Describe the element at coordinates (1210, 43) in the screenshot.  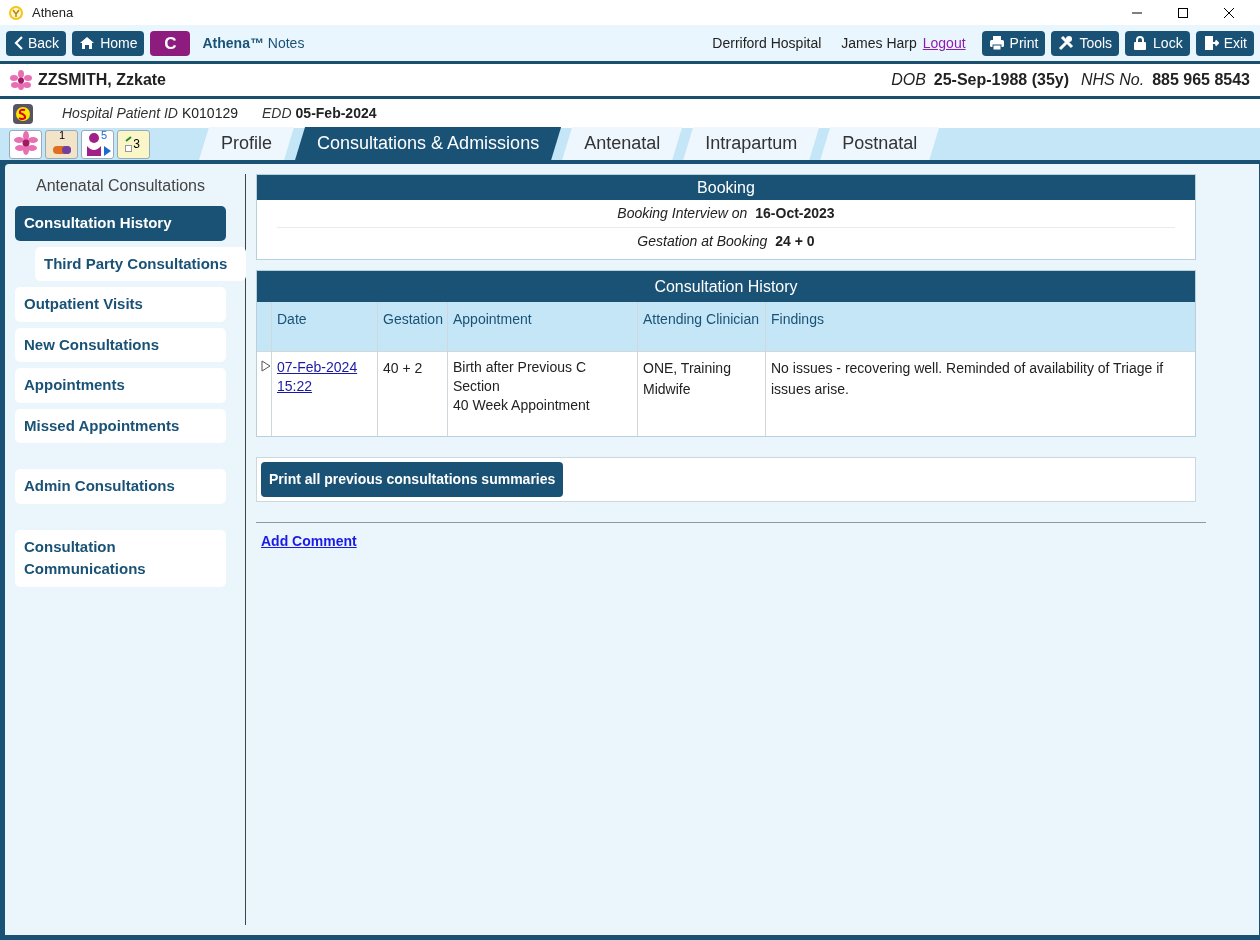
I see `exit-door-icon` at that location.